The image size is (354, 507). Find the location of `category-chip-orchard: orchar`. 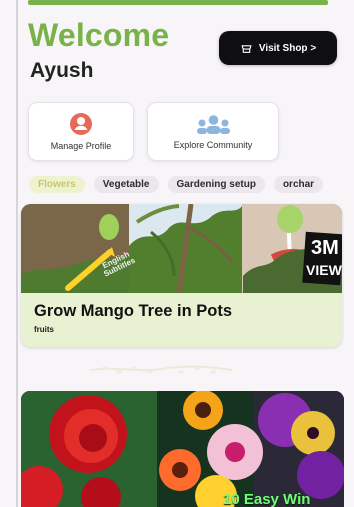

category-chip-orchard: orchar is located at coordinates (298, 184).